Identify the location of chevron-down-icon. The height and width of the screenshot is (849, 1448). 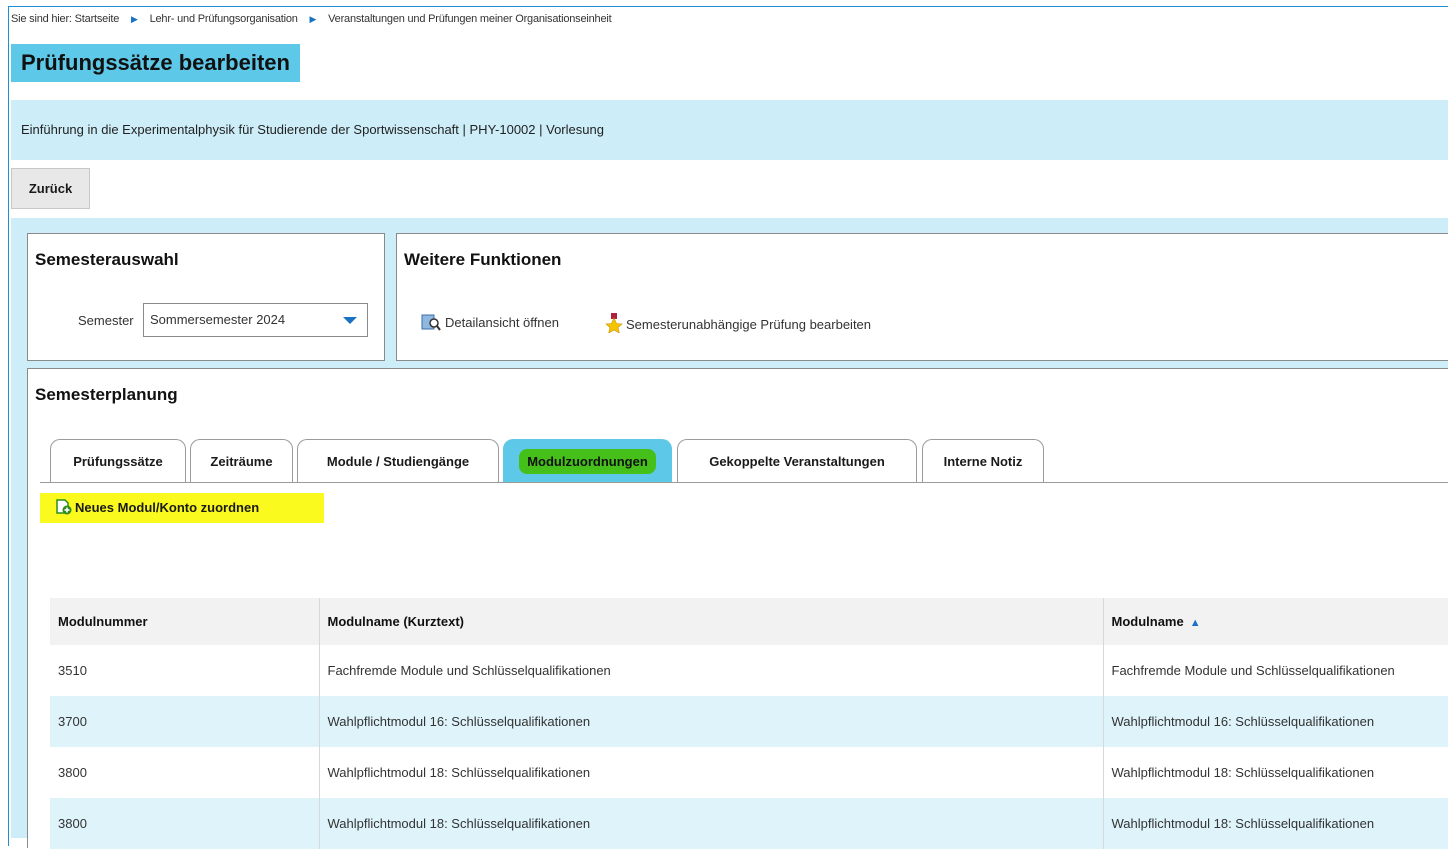
(350, 320).